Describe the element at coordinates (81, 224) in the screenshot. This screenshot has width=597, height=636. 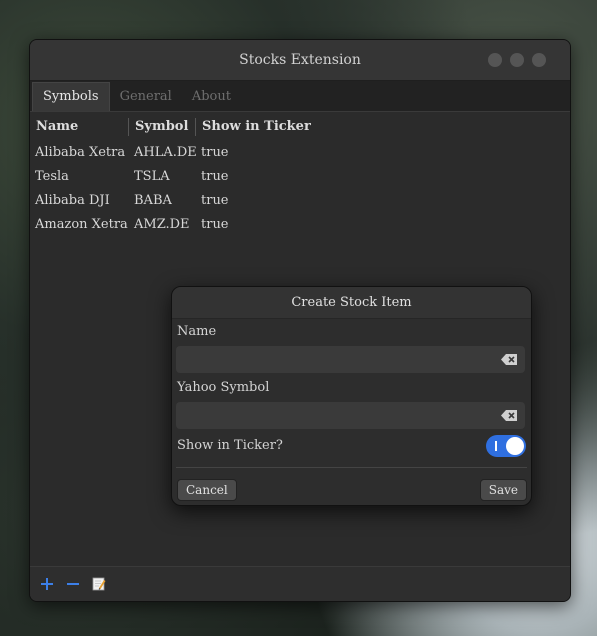
I see `cell-name: Amazon Xetra` at that location.